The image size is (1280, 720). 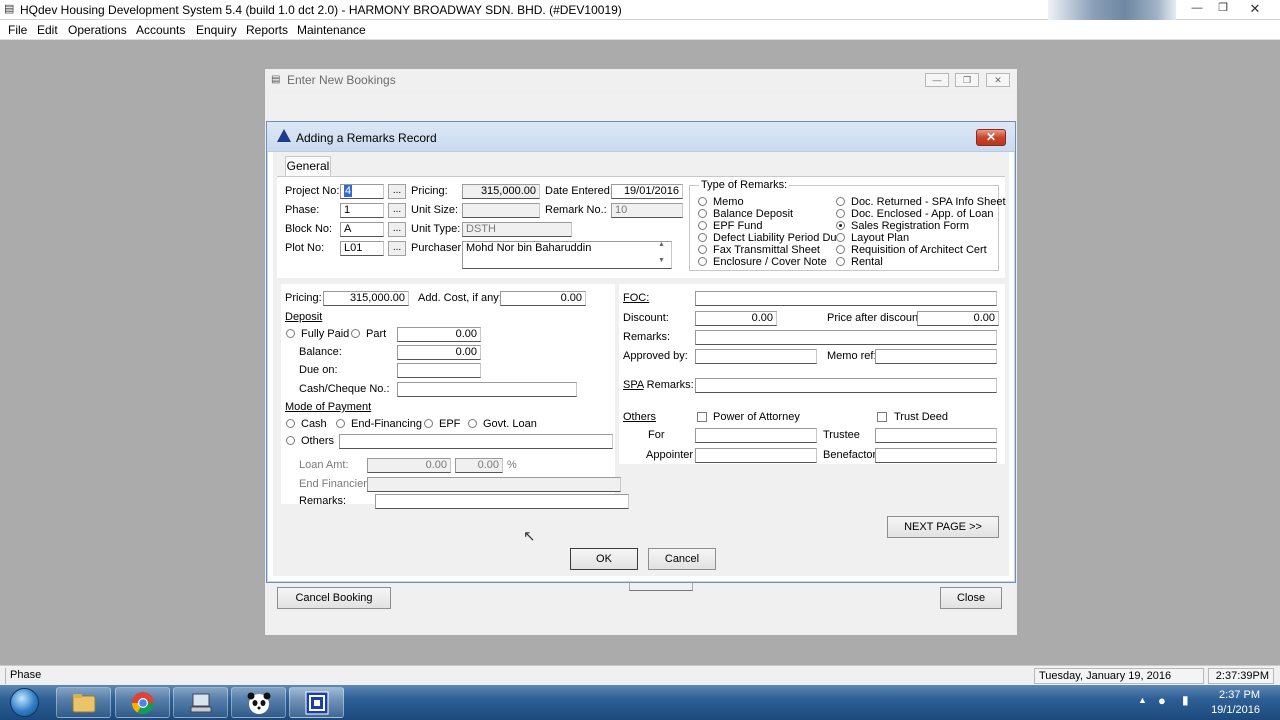 What do you see at coordinates (439, 334) in the screenshot?
I see `deposit-amount-input: 0.00` at bounding box center [439, 334].